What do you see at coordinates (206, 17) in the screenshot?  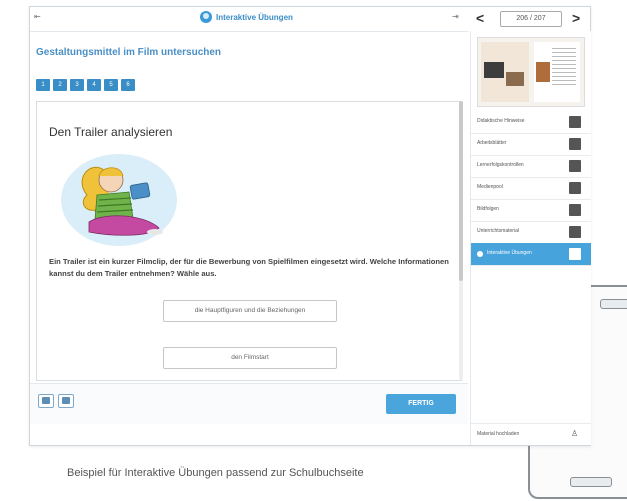 I see `logo-icon` at bounding box center [206, 17].